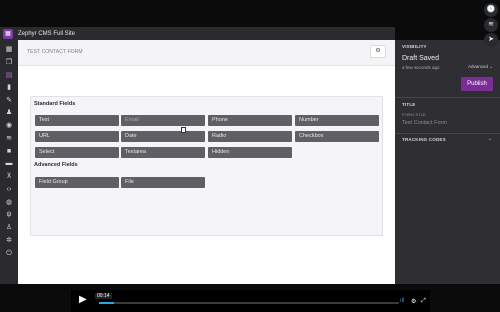  What do you see at coordinates (106, 303) in the screenshot?
I see `video-progress-fill` at bounding box center [106, 303].